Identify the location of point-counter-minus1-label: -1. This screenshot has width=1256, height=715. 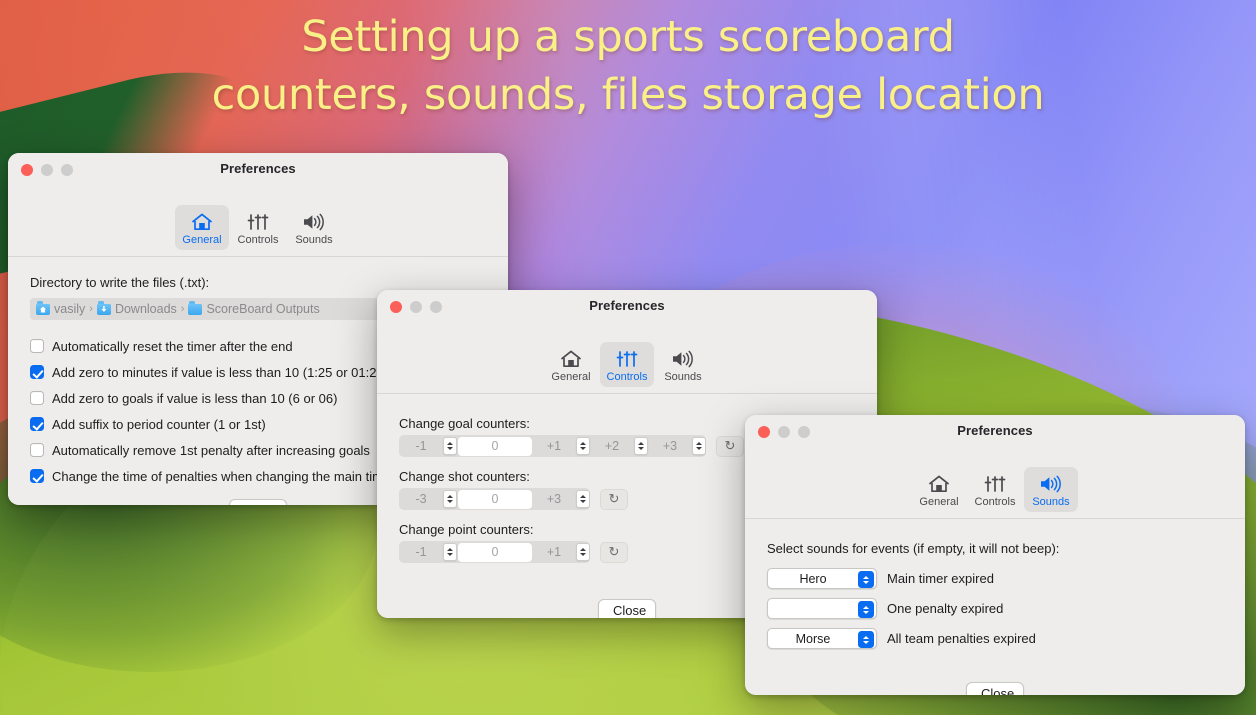
(421, 552).